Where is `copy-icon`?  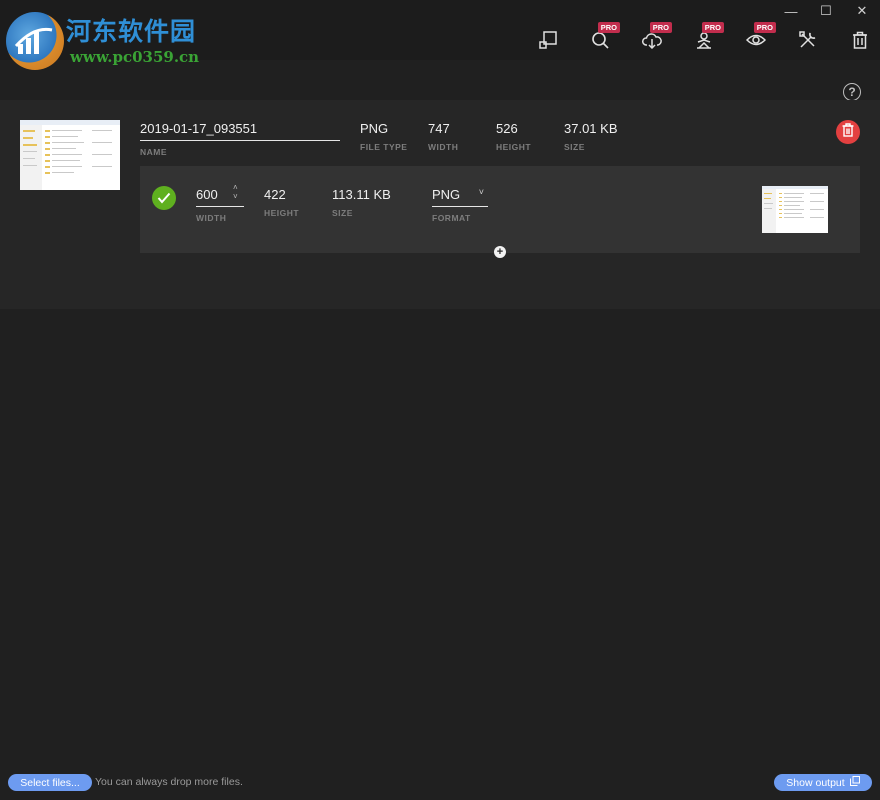 copy-icon is located at coordinates (854, 782).